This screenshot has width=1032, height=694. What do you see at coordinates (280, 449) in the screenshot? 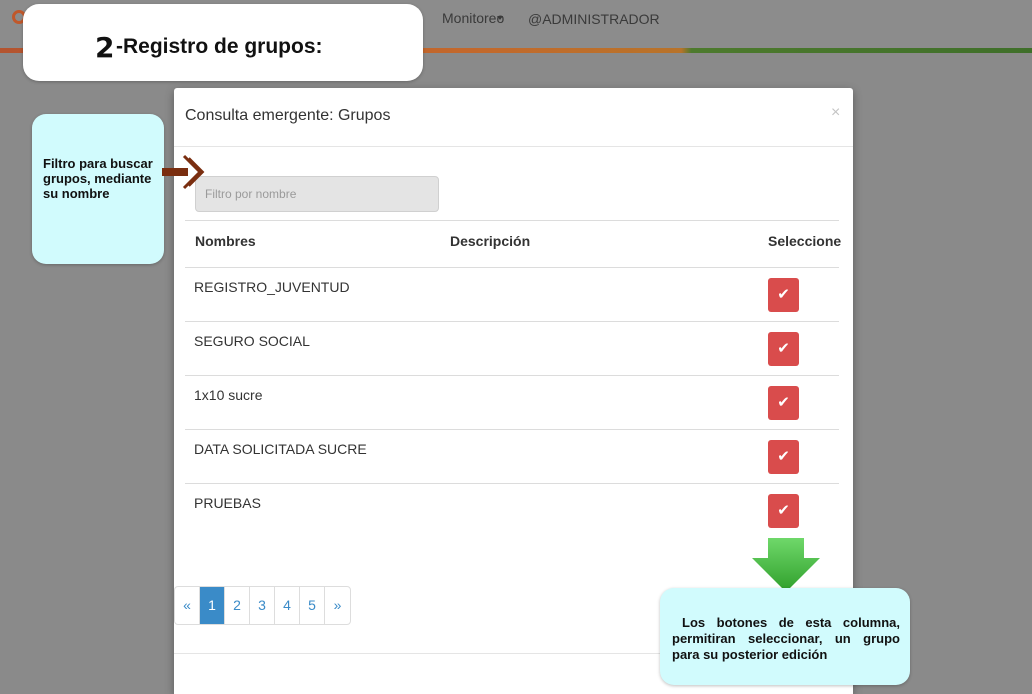
I see `row-name: DATA SOLICITADA SUCRE` at bounding box center [280, 449].